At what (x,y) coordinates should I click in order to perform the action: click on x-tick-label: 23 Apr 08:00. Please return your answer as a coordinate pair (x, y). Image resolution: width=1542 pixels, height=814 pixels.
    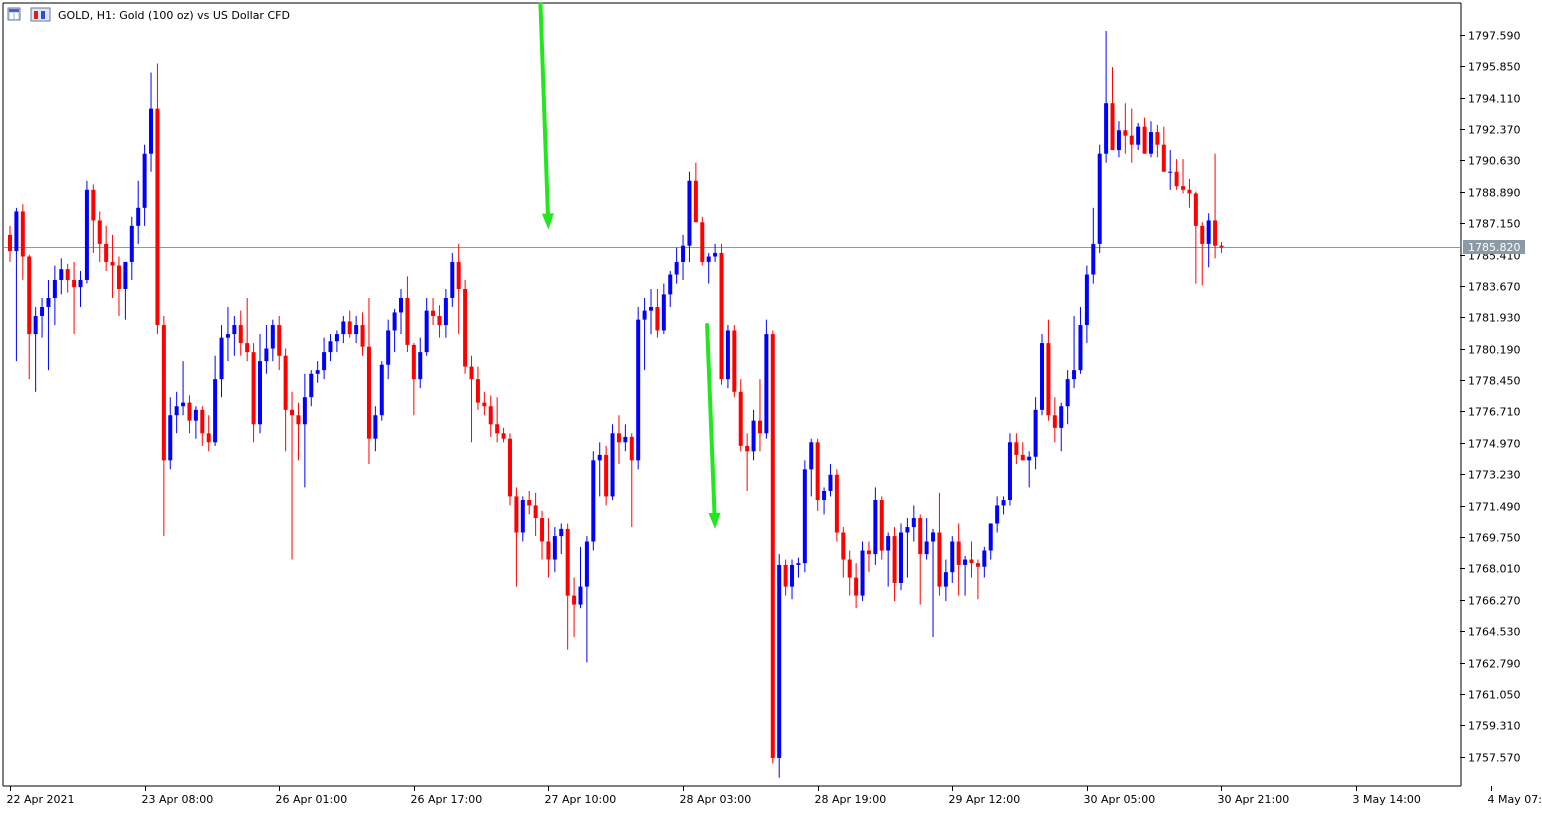
    Looking at the image, I should click on (178, 799).